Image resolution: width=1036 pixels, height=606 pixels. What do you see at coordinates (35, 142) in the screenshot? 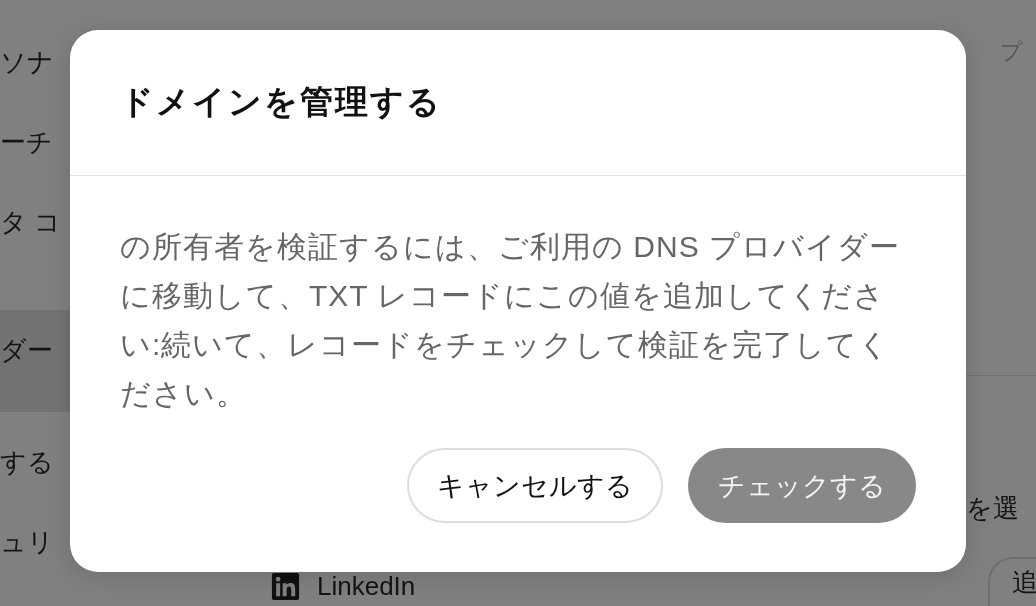
I see `nav-item: ーチ` at bounding box center [35, 142].